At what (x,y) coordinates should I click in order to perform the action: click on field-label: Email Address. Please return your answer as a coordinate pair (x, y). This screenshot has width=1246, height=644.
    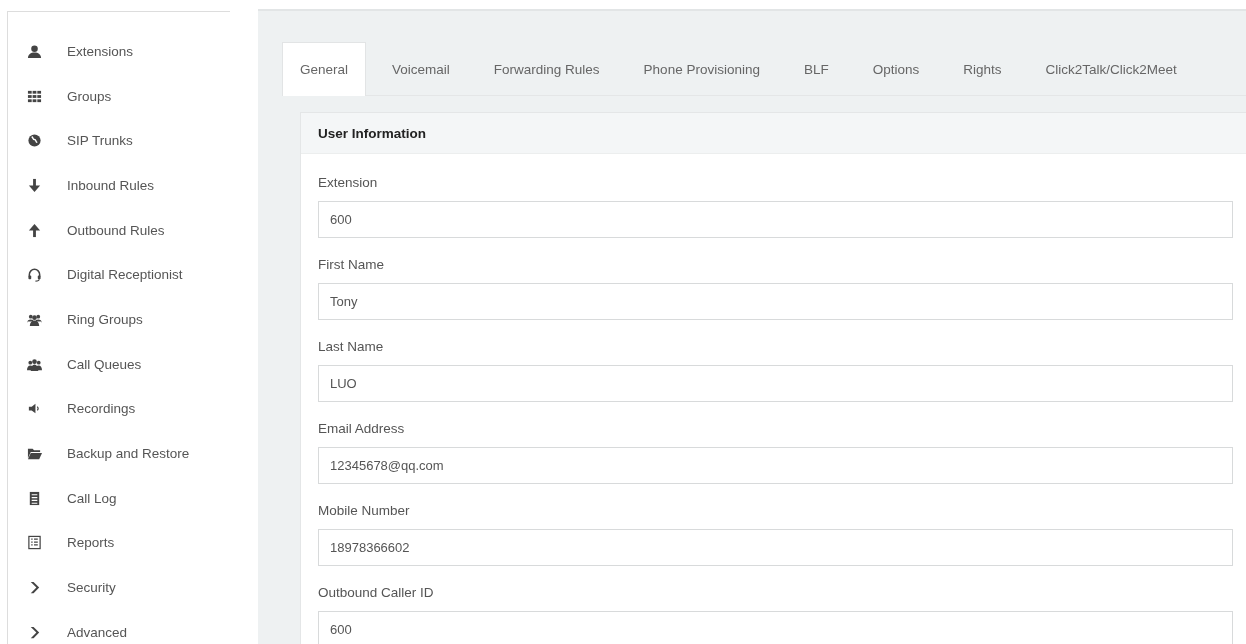
    Looking at the image, I should click on (362, 429).